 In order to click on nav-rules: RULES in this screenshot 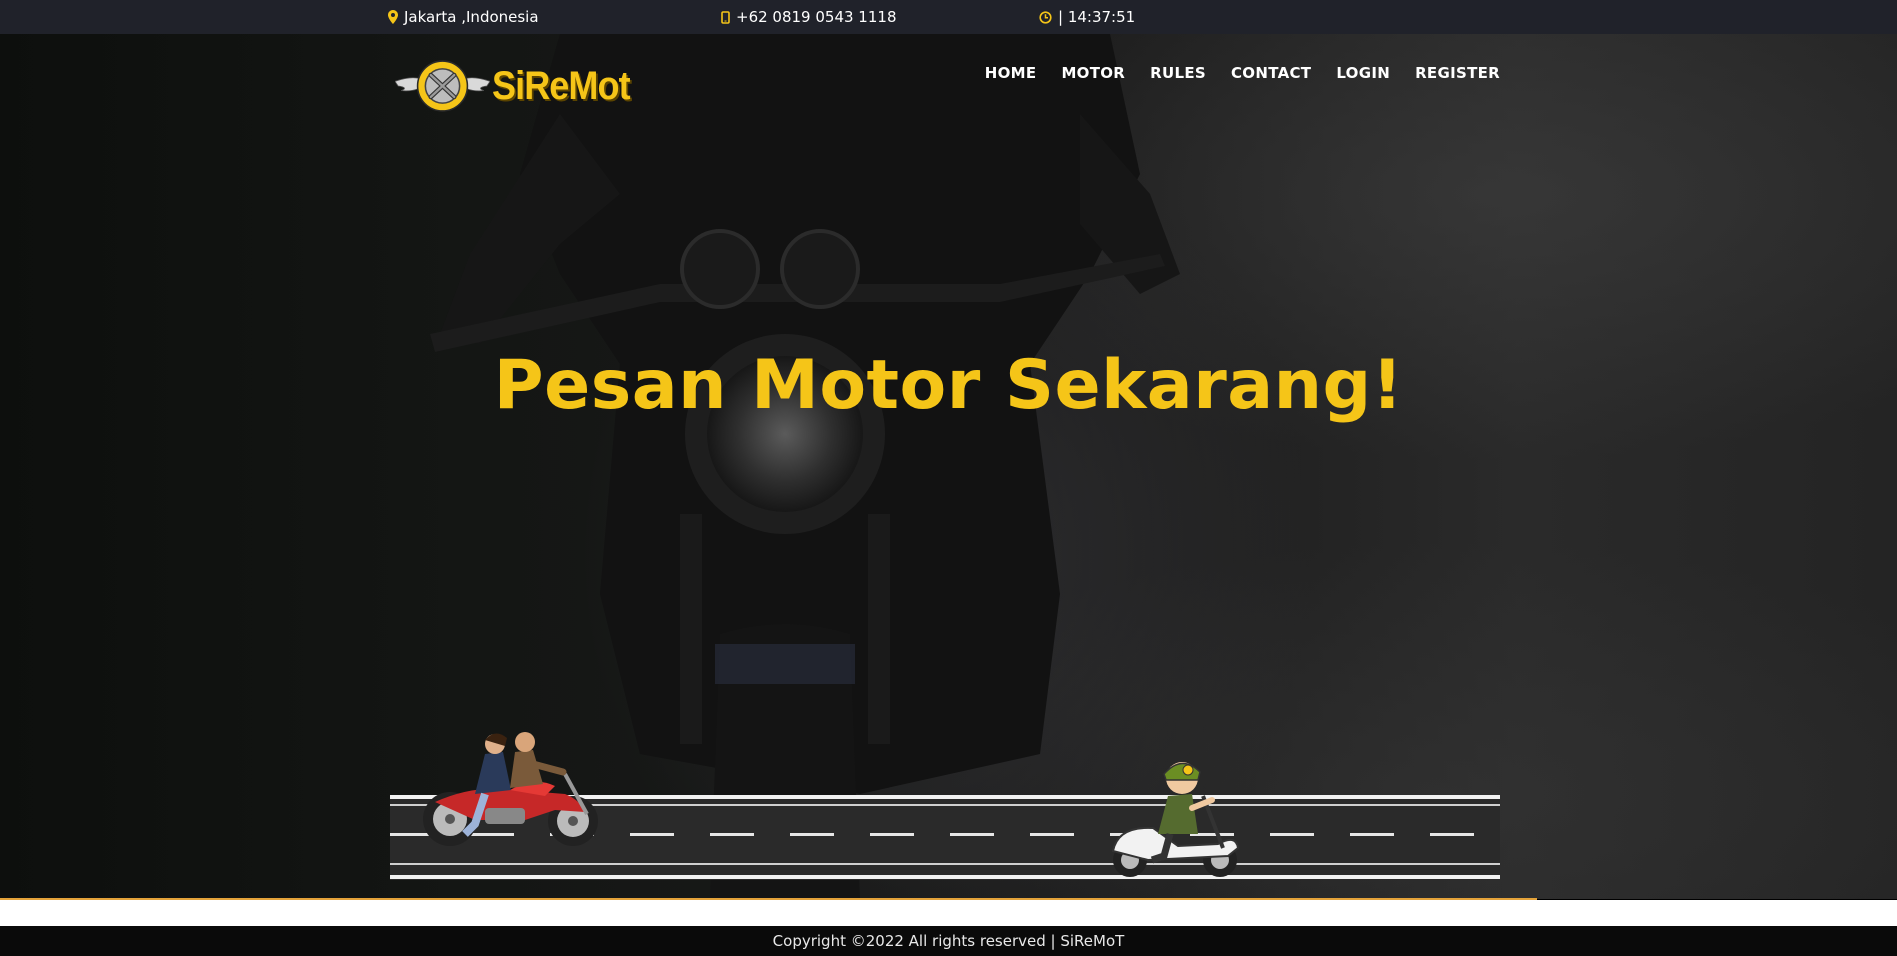, I will do `click(1178, 73)`.